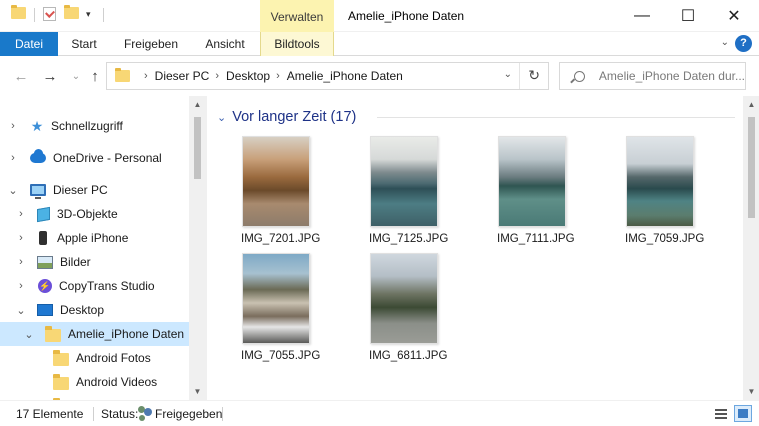  I want to click on recent-locations-icon: ⌄, so click(76, 76).